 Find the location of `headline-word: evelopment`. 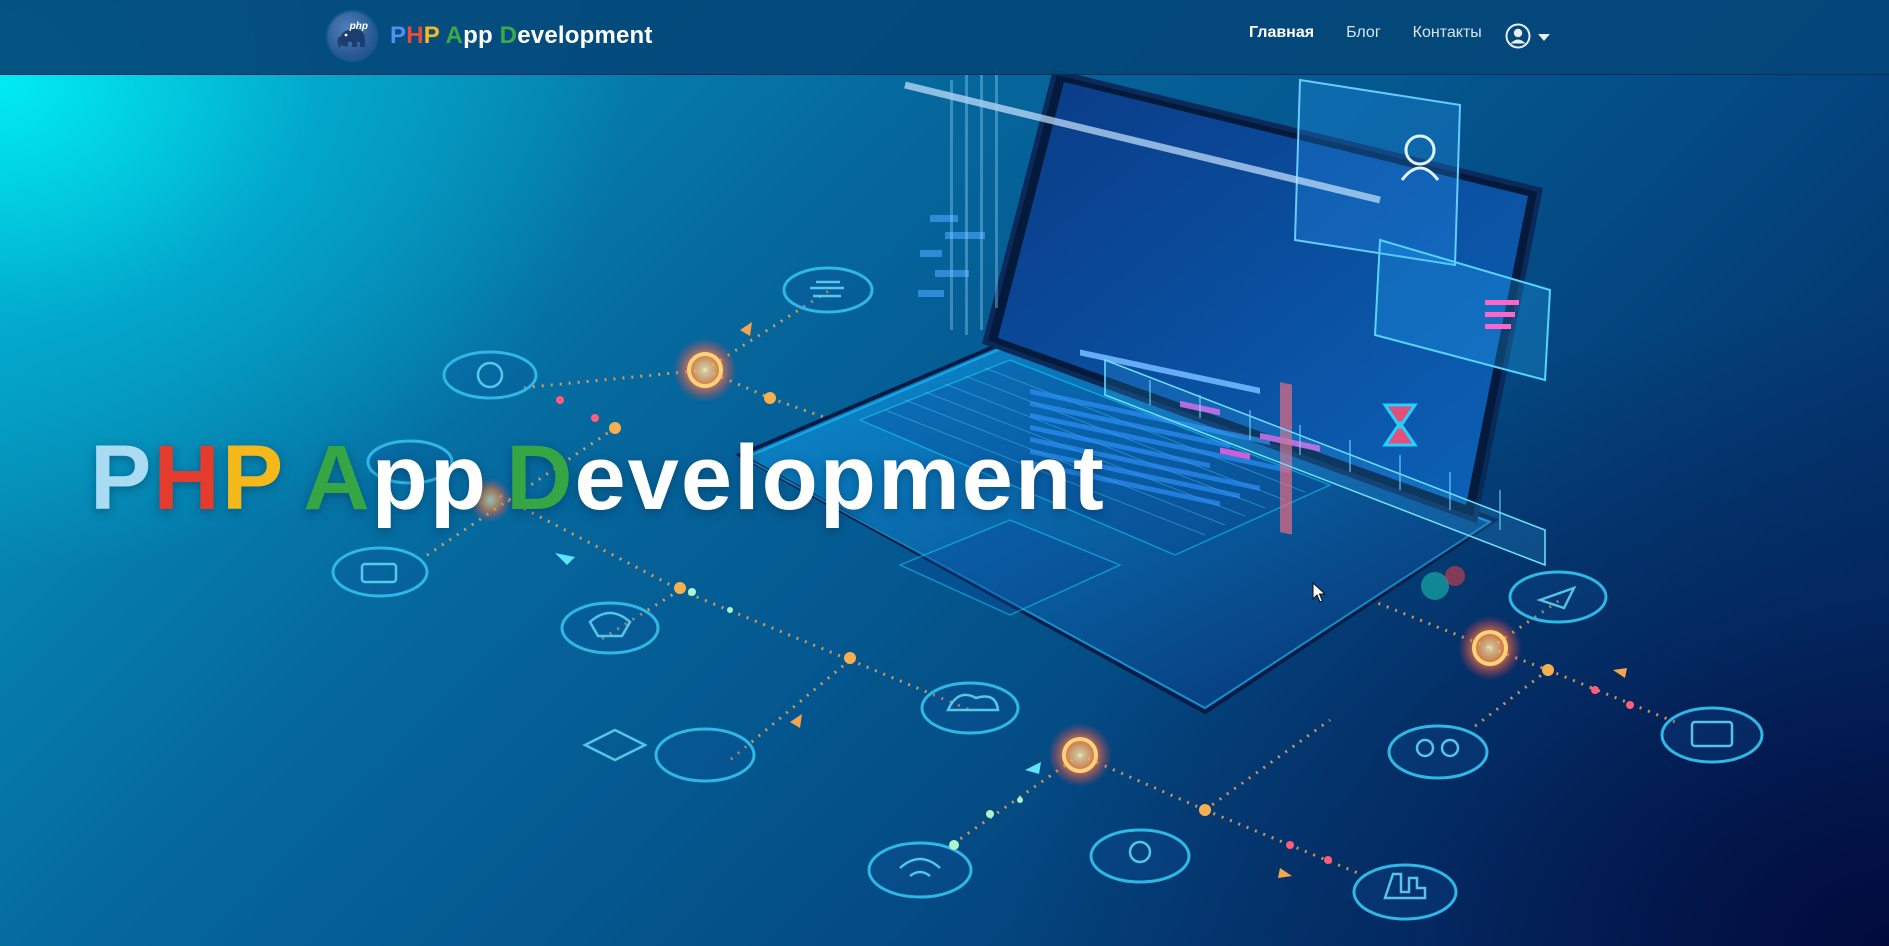

headline-word: evelopment is located at coordinates (840, 478).